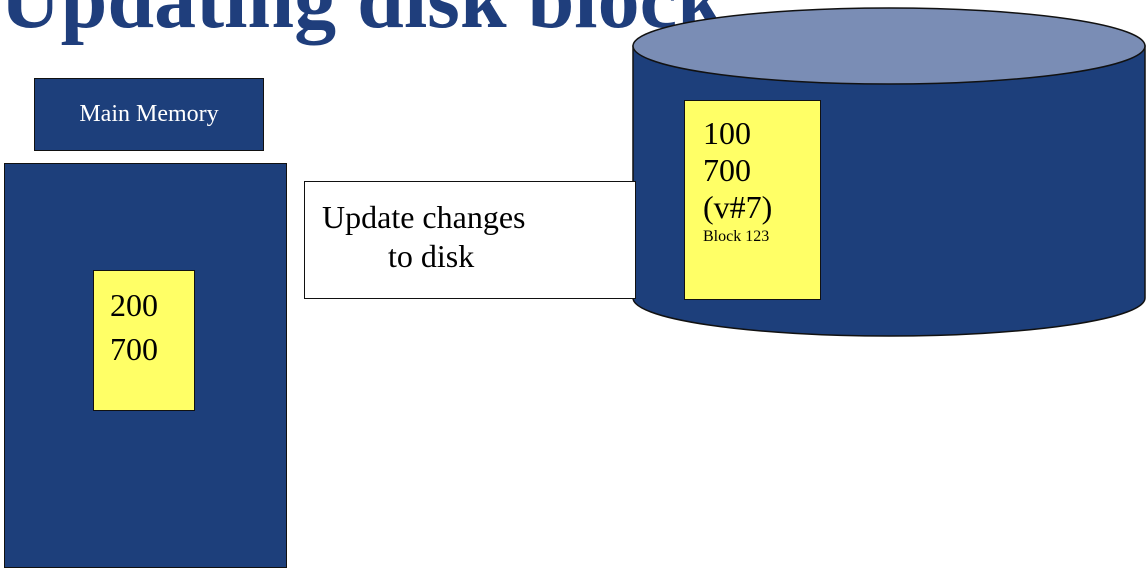 This screenshot has height=568, width=1148. I want to click on memory-block-line-2: 700, so click(134, 349).